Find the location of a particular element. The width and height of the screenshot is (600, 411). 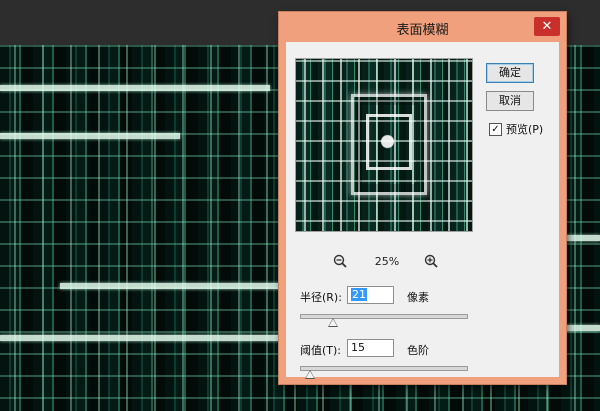

close-button: ✕ is located at coordinates (547, 26).